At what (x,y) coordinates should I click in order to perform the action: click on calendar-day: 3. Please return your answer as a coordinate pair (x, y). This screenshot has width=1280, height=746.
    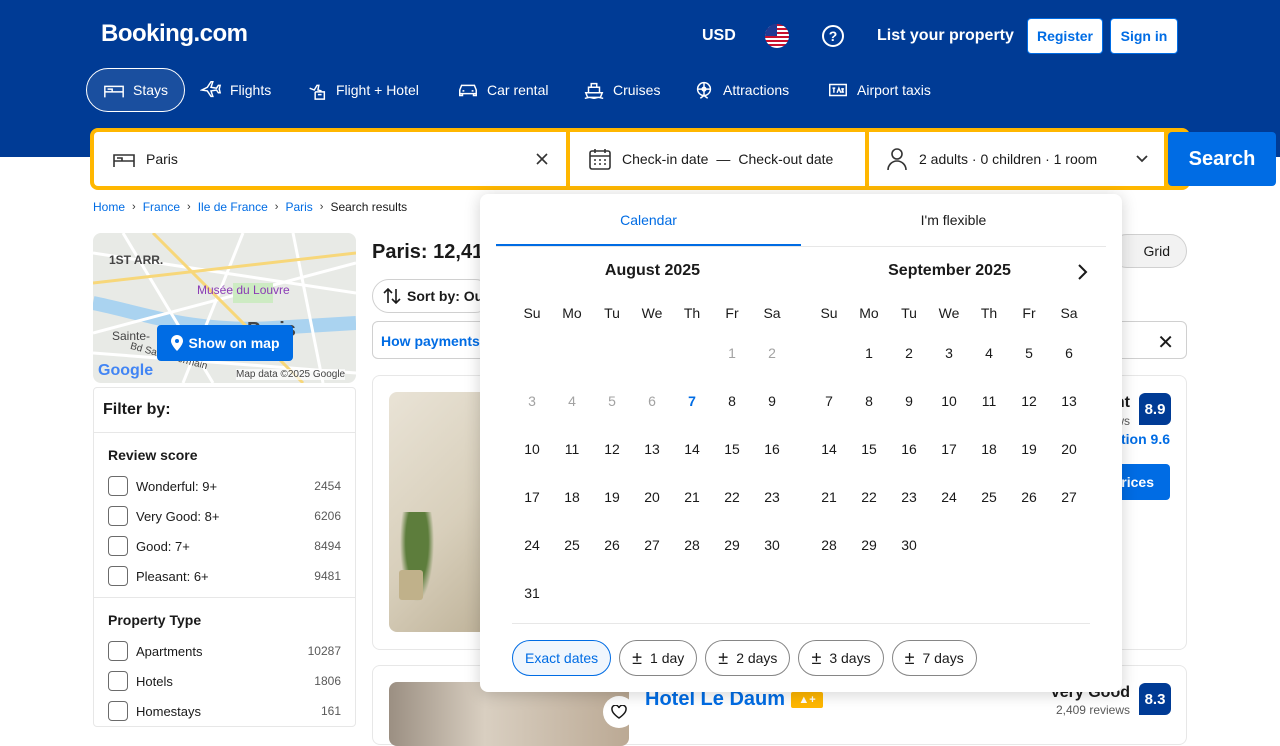
    Looking at the image, I should click on (949, 353).